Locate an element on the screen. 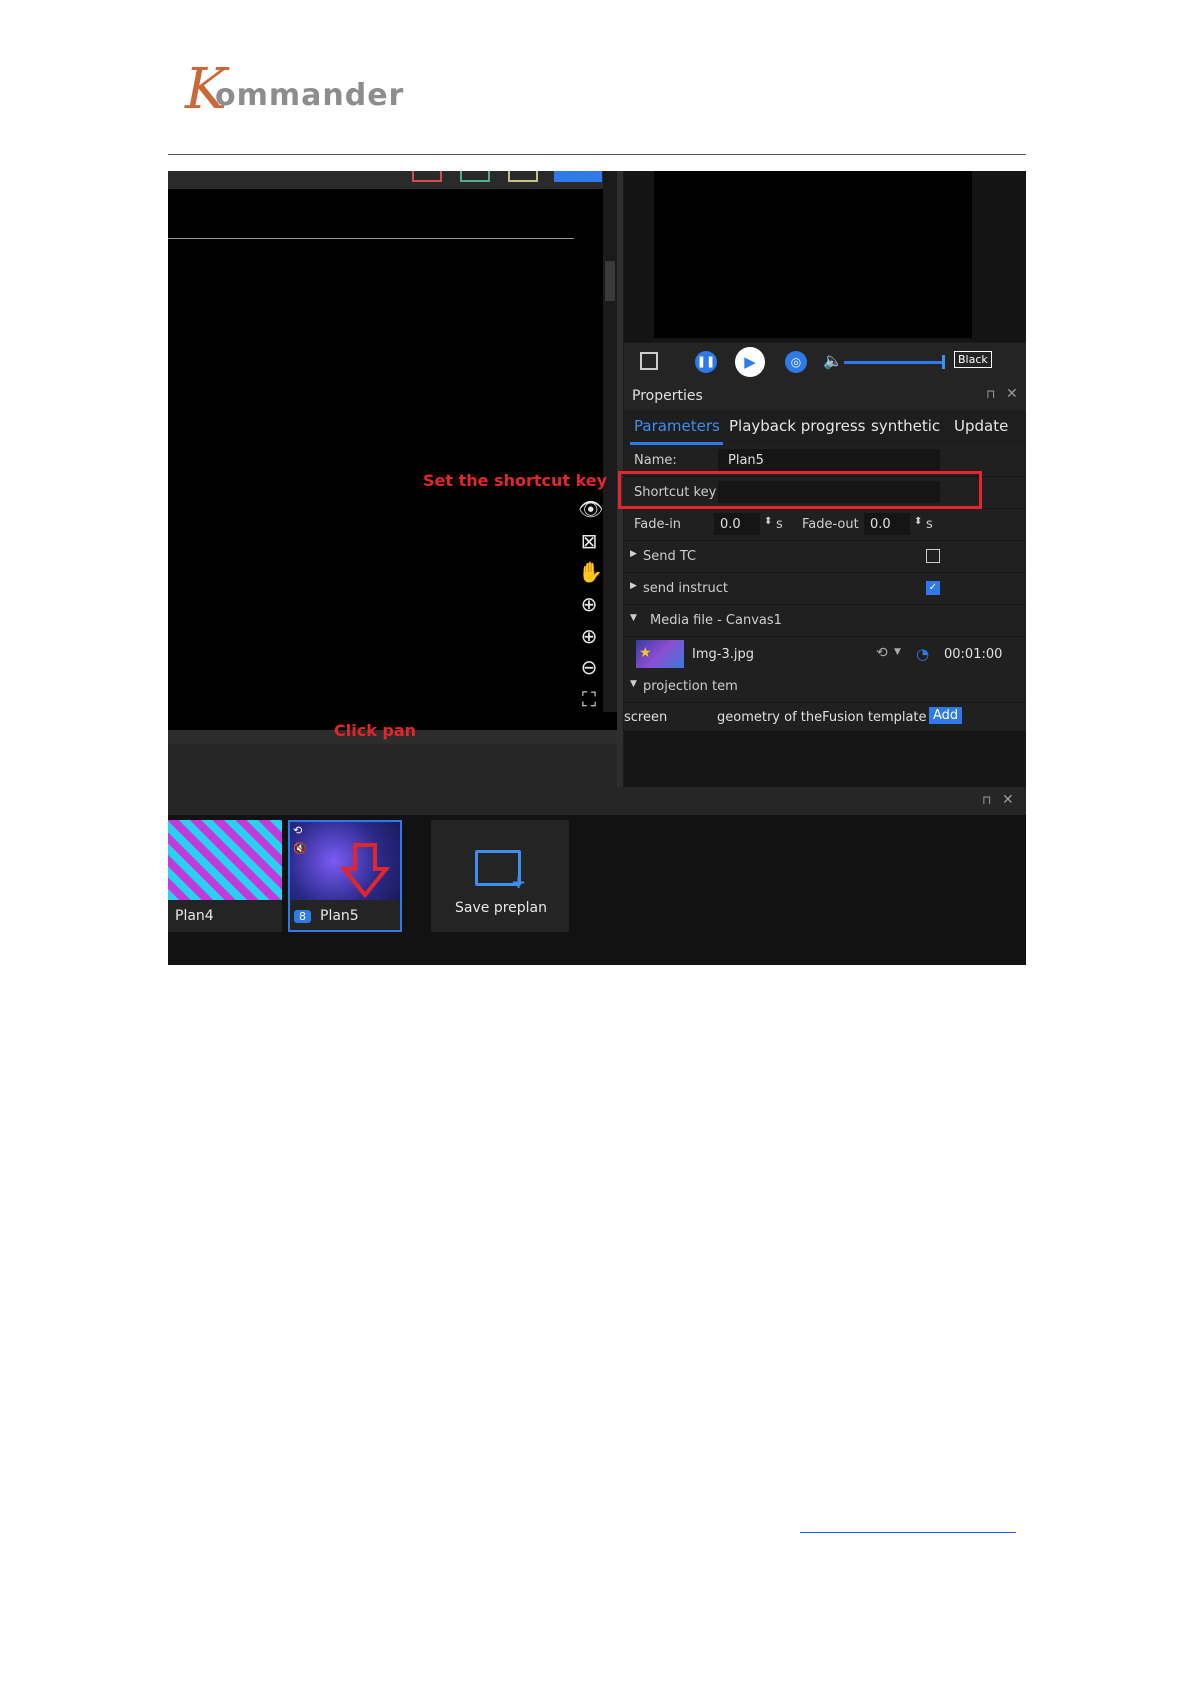 The image size is (1191, 1684). plus-icon: + is located at coordinates (519, 882).